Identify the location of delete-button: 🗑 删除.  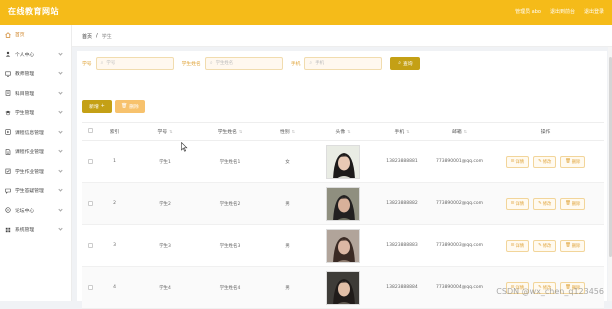
(130, 106).